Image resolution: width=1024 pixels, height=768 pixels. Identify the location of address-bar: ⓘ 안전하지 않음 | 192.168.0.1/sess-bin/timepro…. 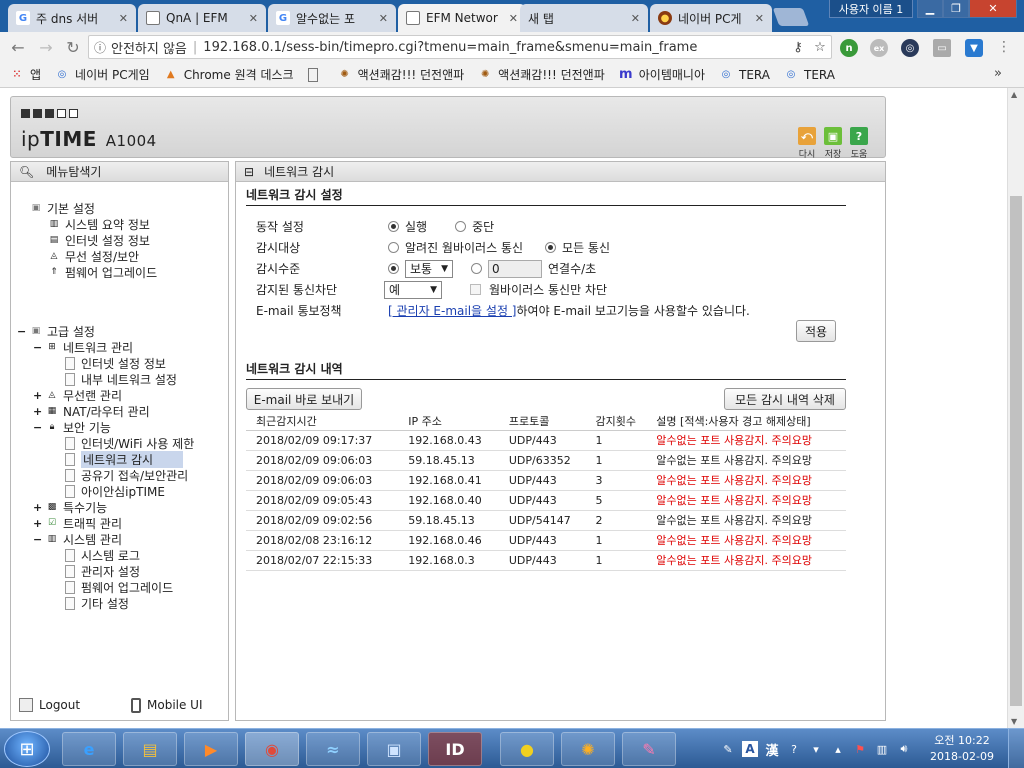
(460, 47).